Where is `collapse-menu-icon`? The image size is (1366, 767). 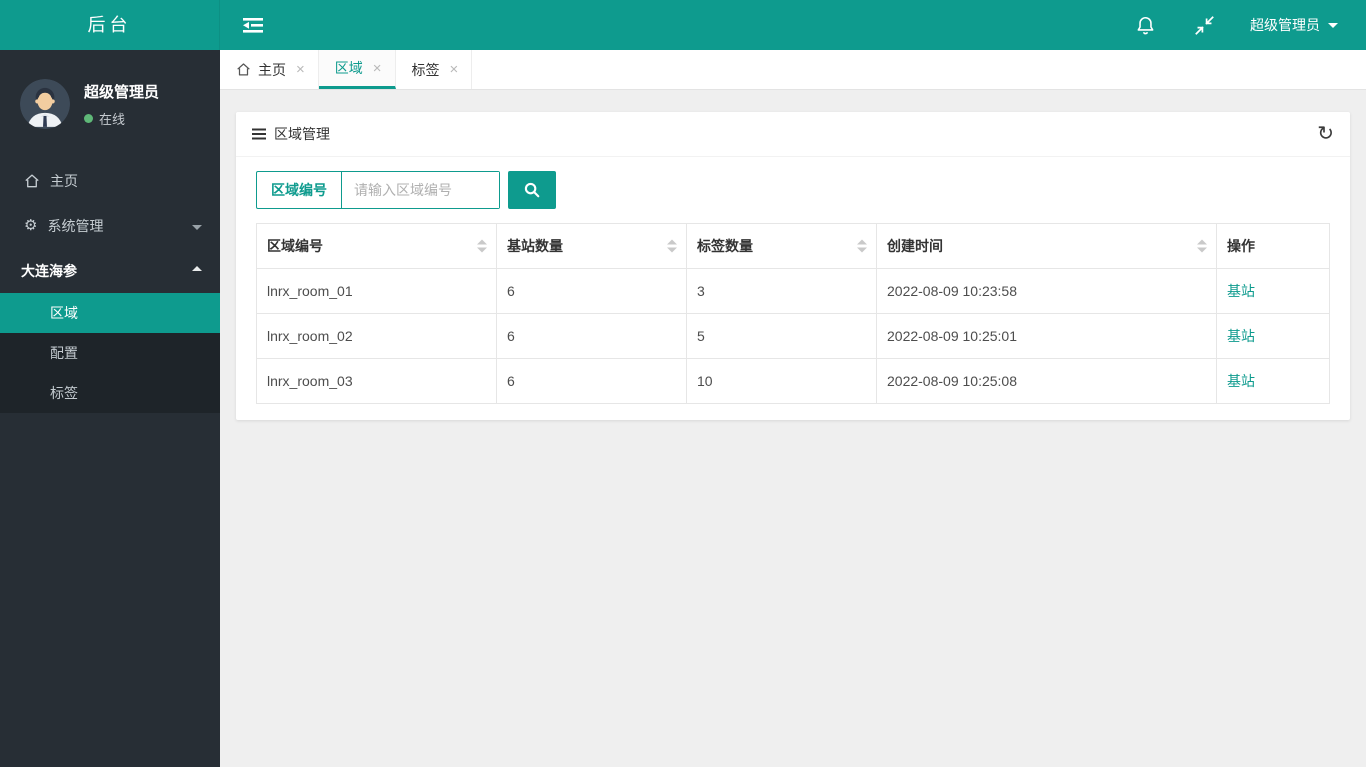
collapse-menu-icon is located at coordinates (253, 25).